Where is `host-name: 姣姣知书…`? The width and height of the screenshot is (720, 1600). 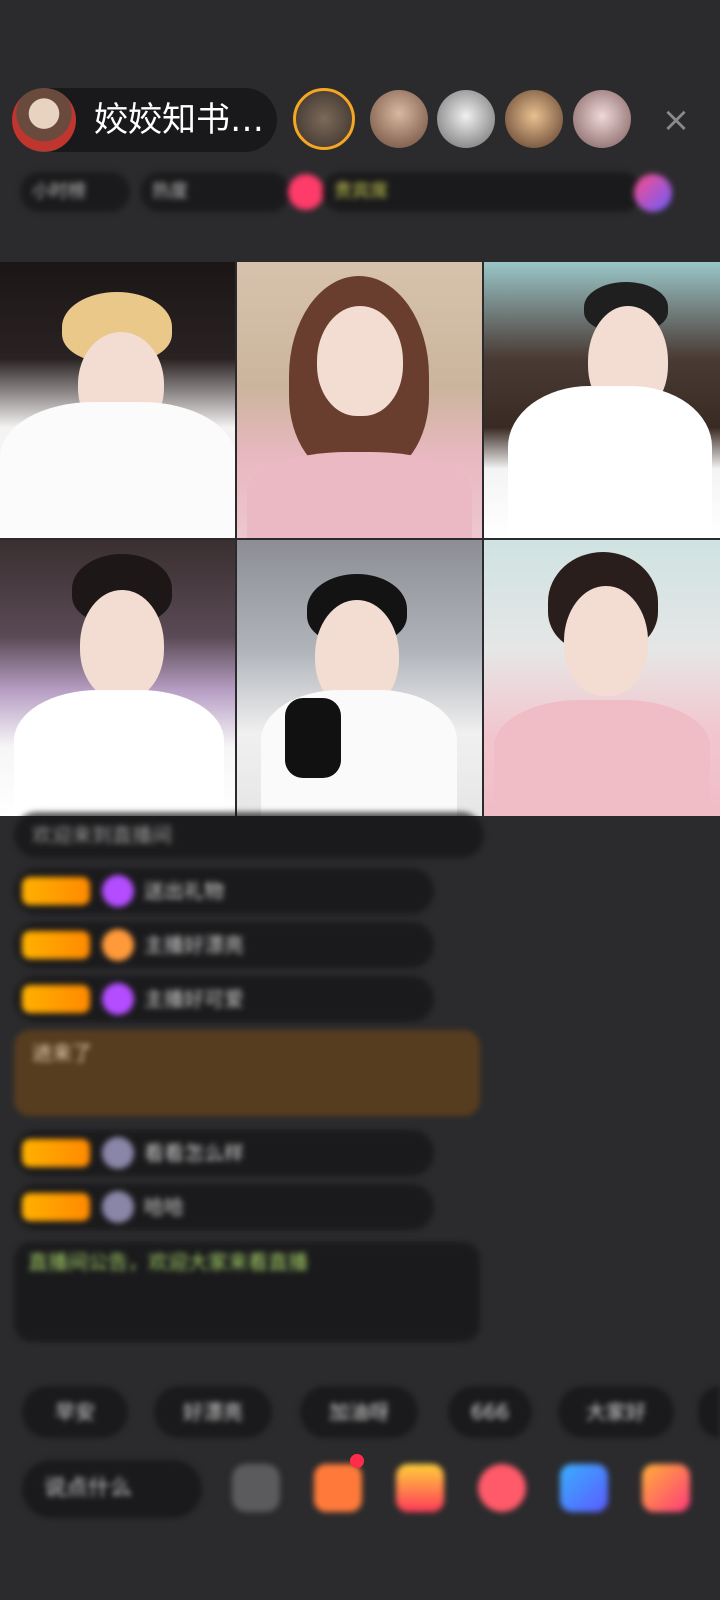 host-name: 姣姣知书… is located at coordinates (179, 120).